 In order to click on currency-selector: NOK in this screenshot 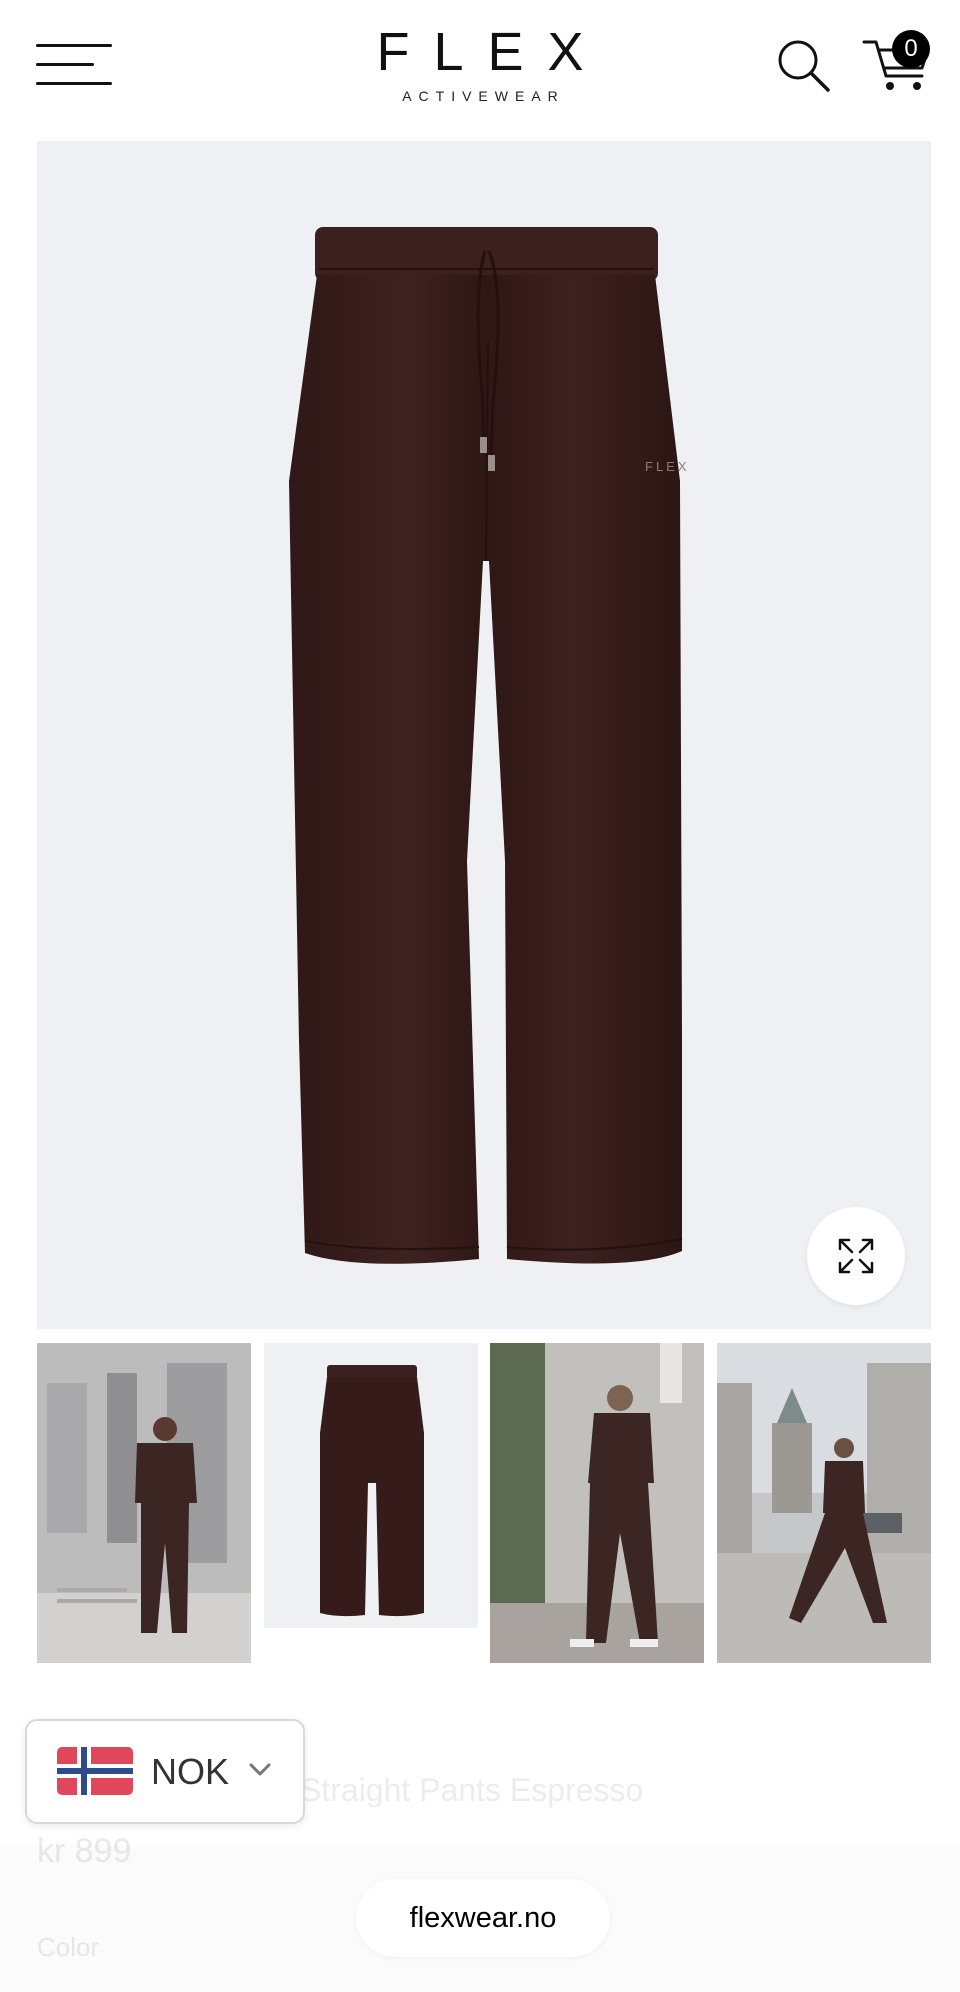, I will do `click(165, 1771)`.